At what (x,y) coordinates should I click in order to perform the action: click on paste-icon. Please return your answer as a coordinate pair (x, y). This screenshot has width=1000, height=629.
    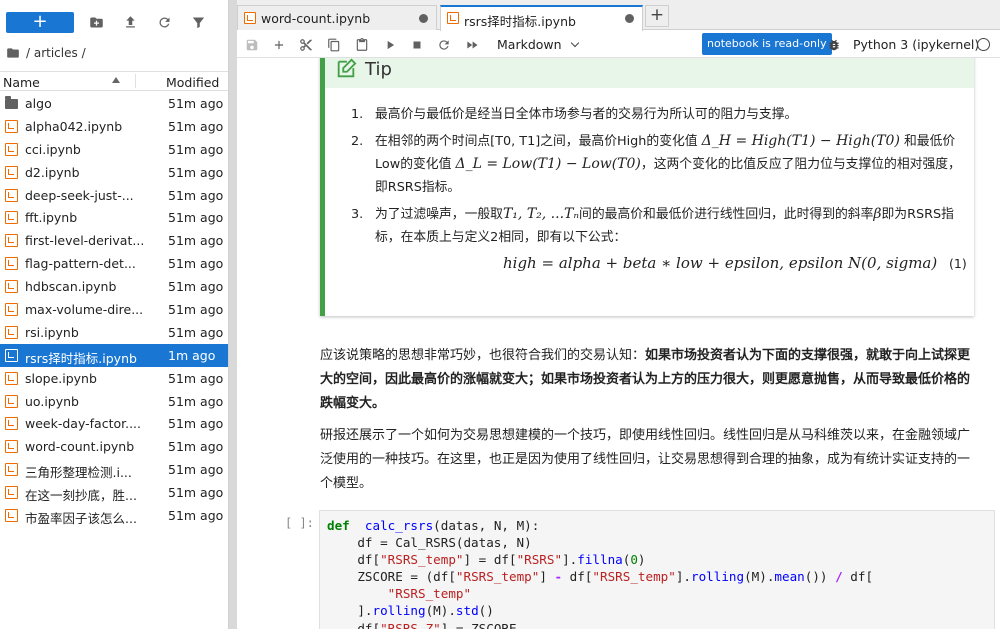
    Looking at the image, I should click on (362, 45).